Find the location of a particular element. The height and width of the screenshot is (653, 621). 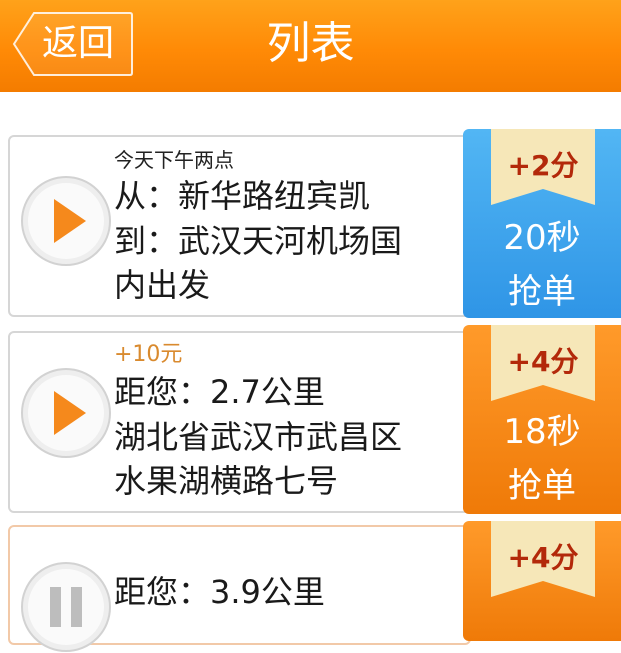

order-details: +10元 距您：2.7公里 湖北省武汉市武昌区 水果湖横路七号 is located at coordinates (289, 422).